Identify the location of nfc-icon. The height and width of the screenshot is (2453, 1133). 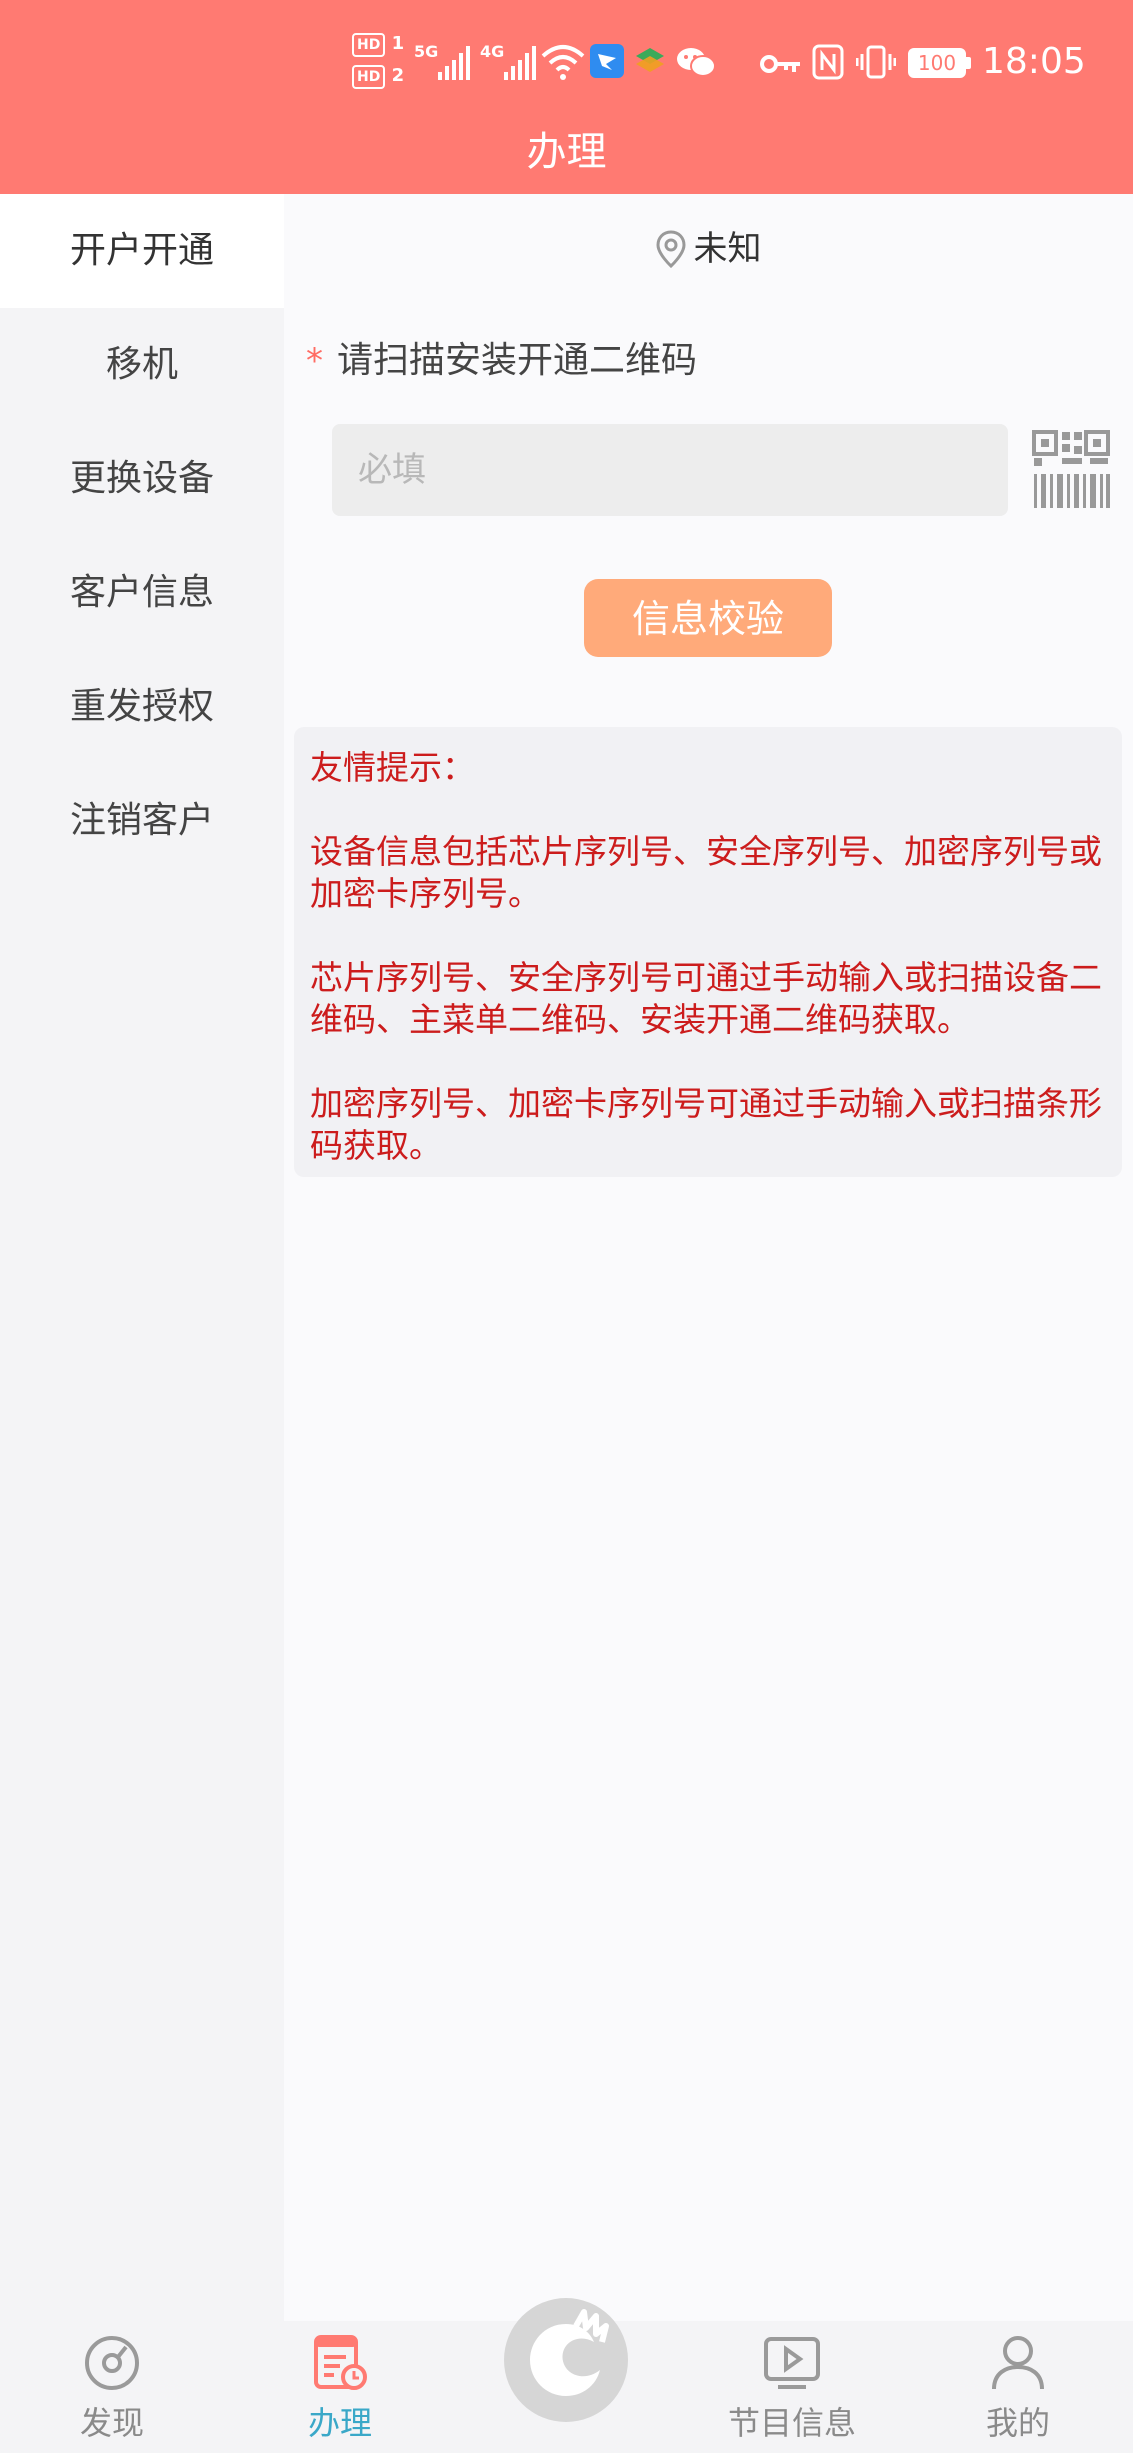
(828, 62).